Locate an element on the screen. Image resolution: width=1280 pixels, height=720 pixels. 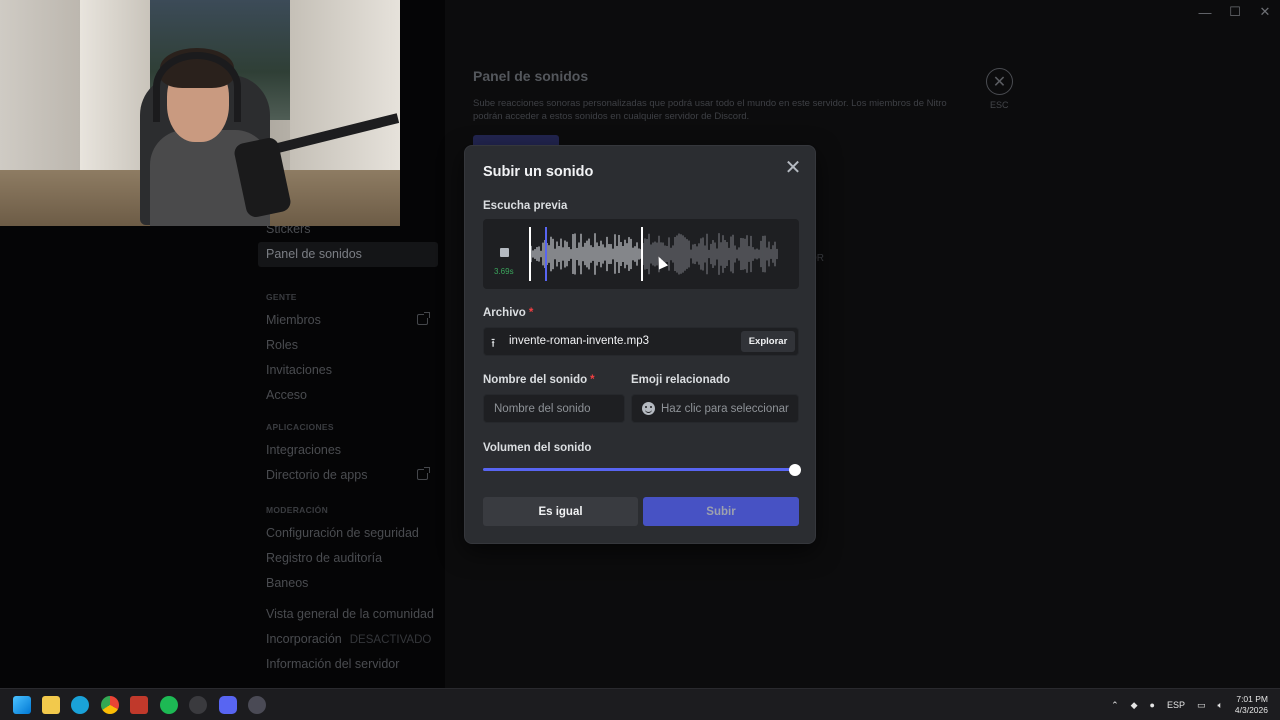
volume-icon: 🔈︎ is located at coordinates (1220, 705).